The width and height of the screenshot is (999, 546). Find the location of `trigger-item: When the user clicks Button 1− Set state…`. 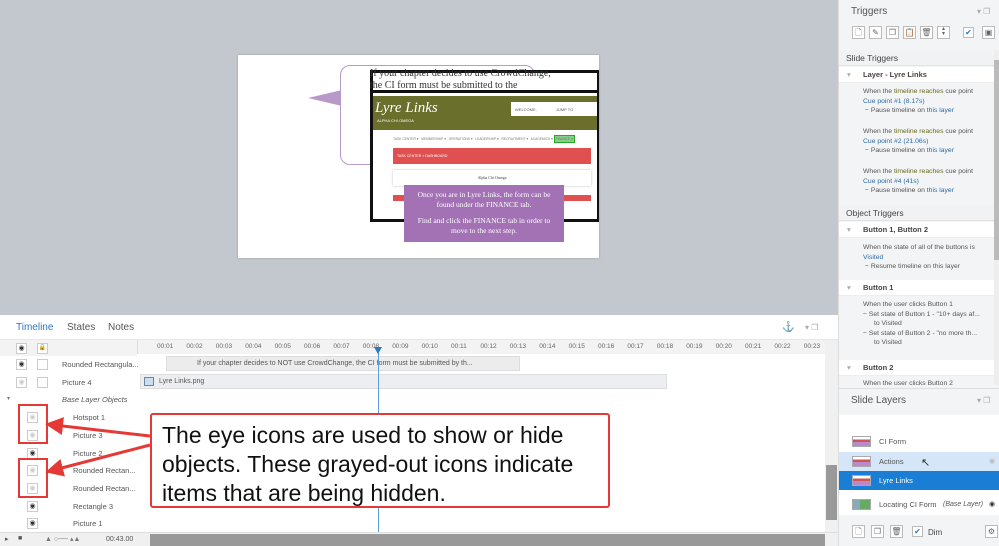

trigger-item: When the user clicks Button 1− Set state… is located at coordinates (928, 324).